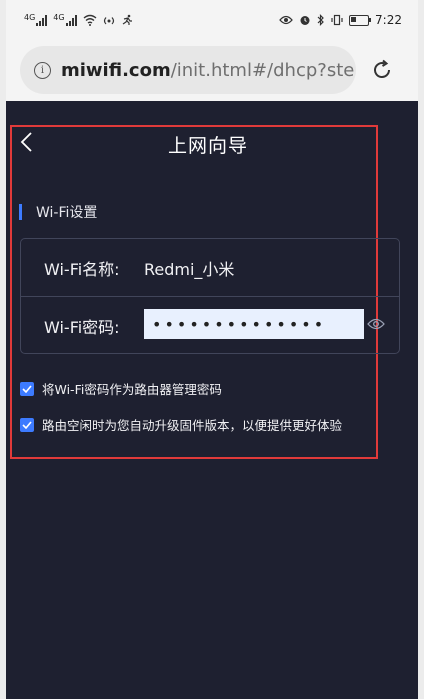  Describe the element at coordinates (108, 21) in the screenshot. I see `hotspot-icon` at that location.